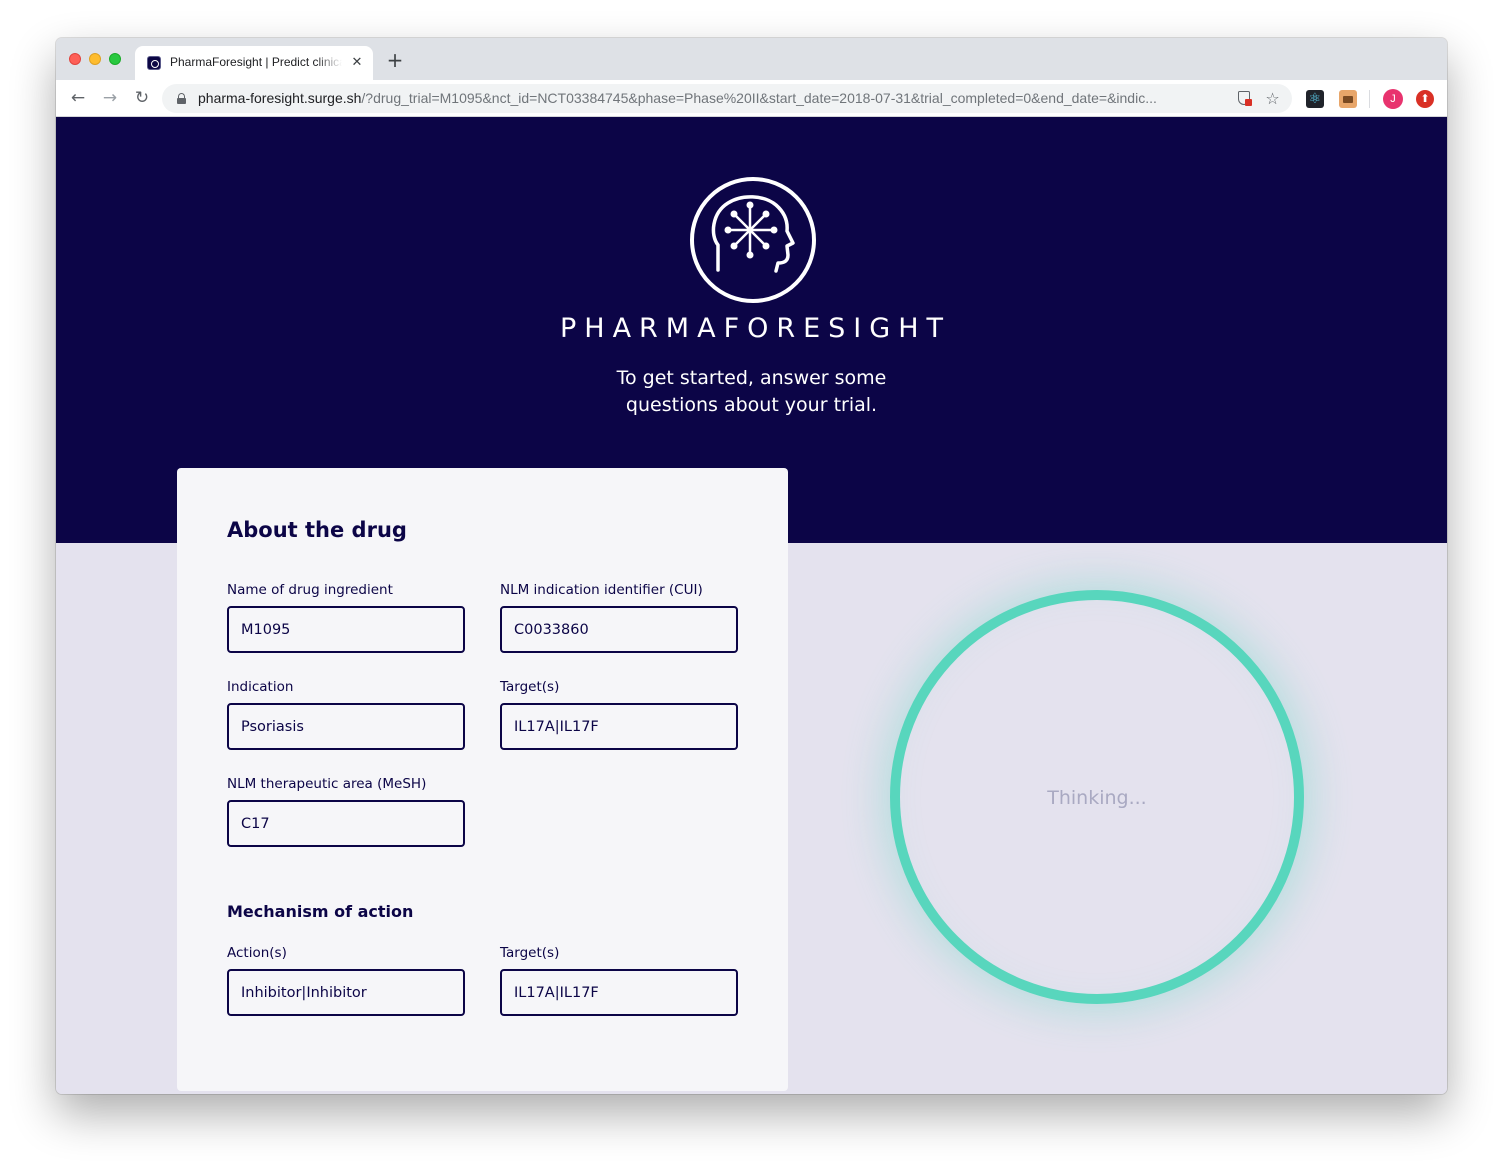 This screenshot has height=1169, width=1503. What do you see at coordinates (530, 687) in the screenshot?
I see `targets-label: Target(s)` at bounding box center [530, 687].